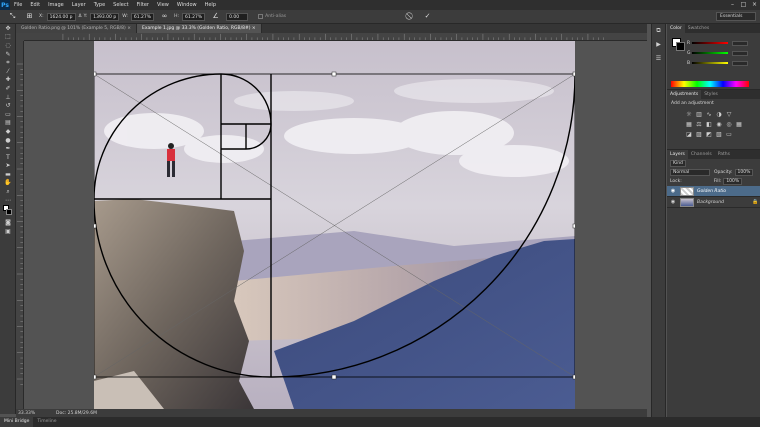 The height and width of the screenshot is (427, 760). Describe the element at coordinates (187, 5) in the screenshot. I see `menu-window: Window` at that location.